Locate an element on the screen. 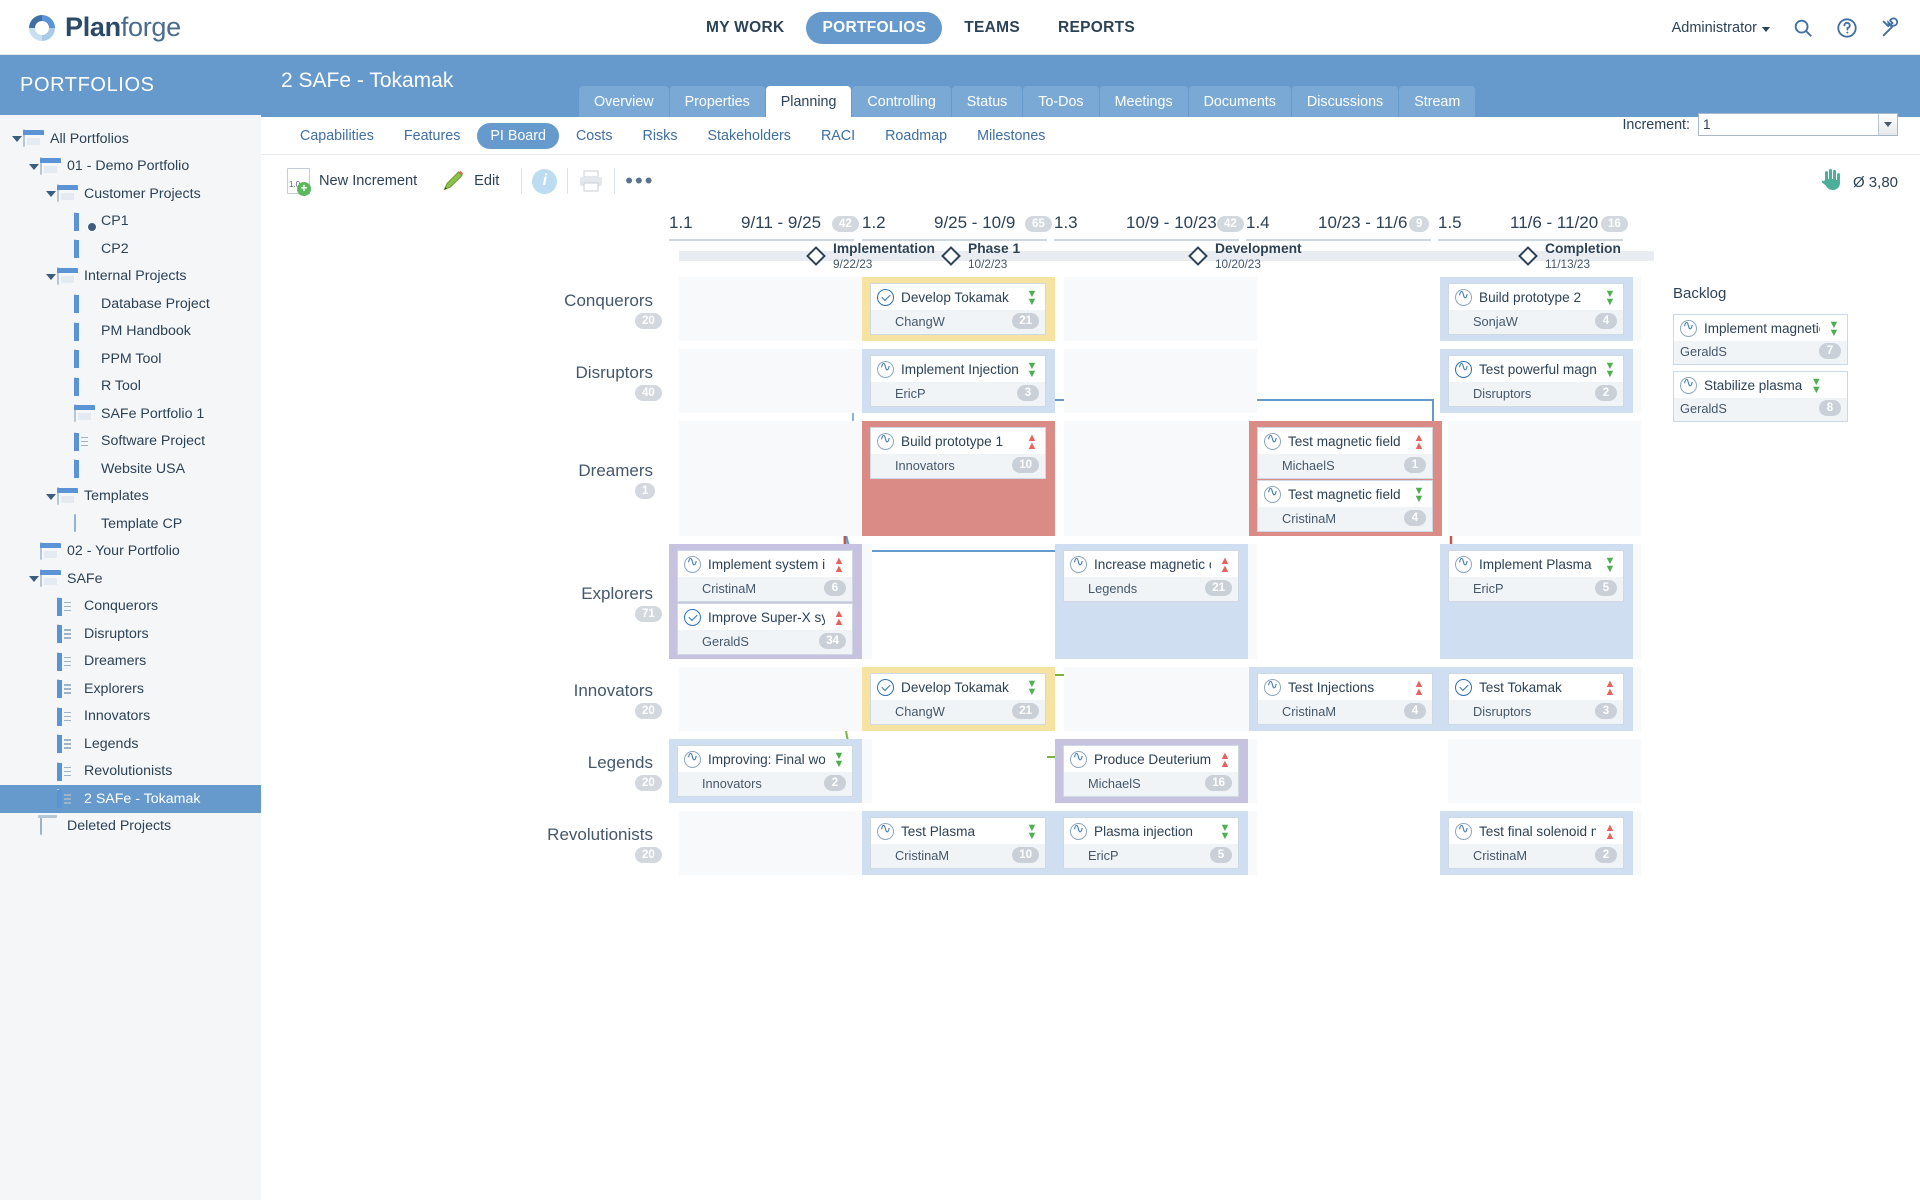 This screenshot has height=1200, width=1920. nav-portfolios: PORTFOLIOS is located at coordinates (874, 27).